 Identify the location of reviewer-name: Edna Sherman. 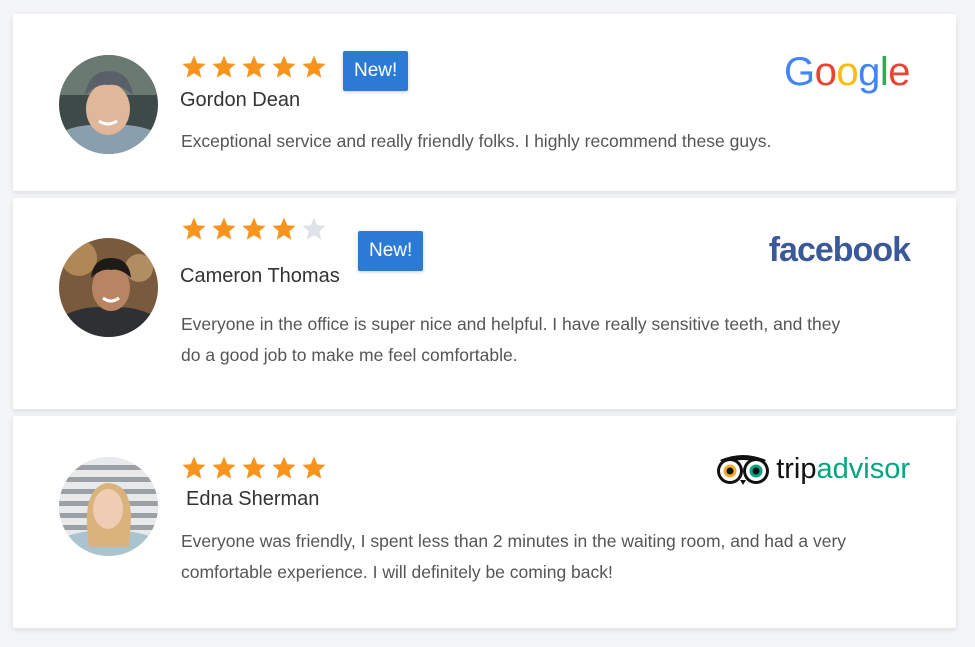
(253, 499).